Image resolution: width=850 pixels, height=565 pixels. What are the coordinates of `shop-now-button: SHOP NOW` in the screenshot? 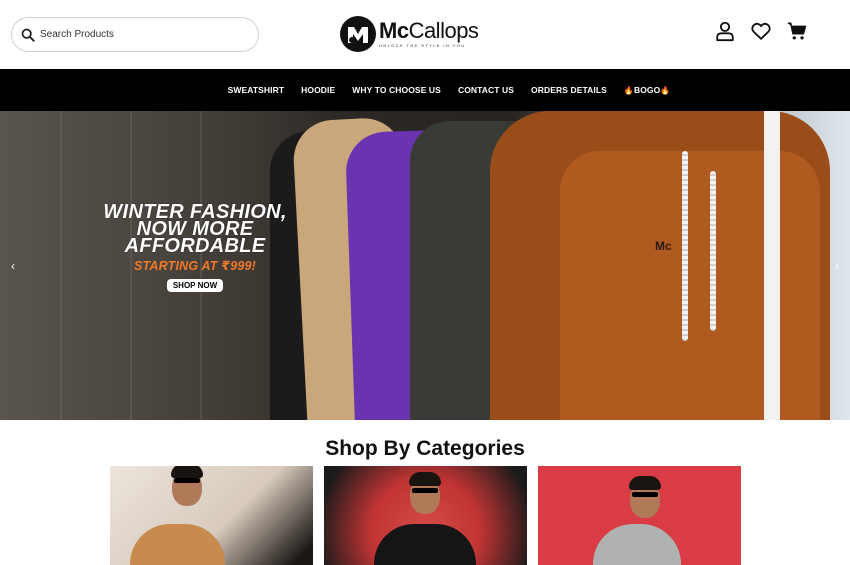 It's located at (195, 285).